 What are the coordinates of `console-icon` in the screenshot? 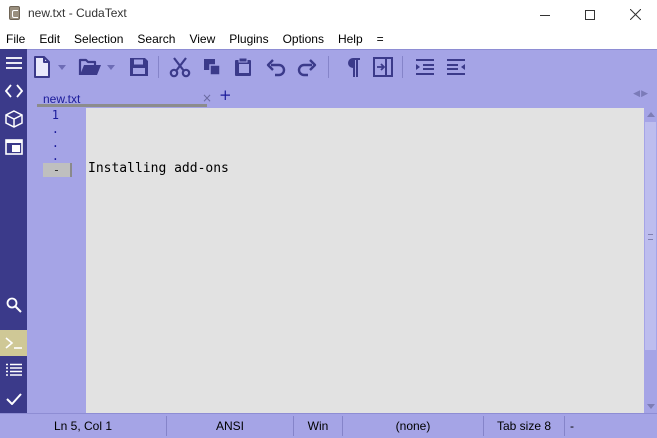 It's located at (13, 343).